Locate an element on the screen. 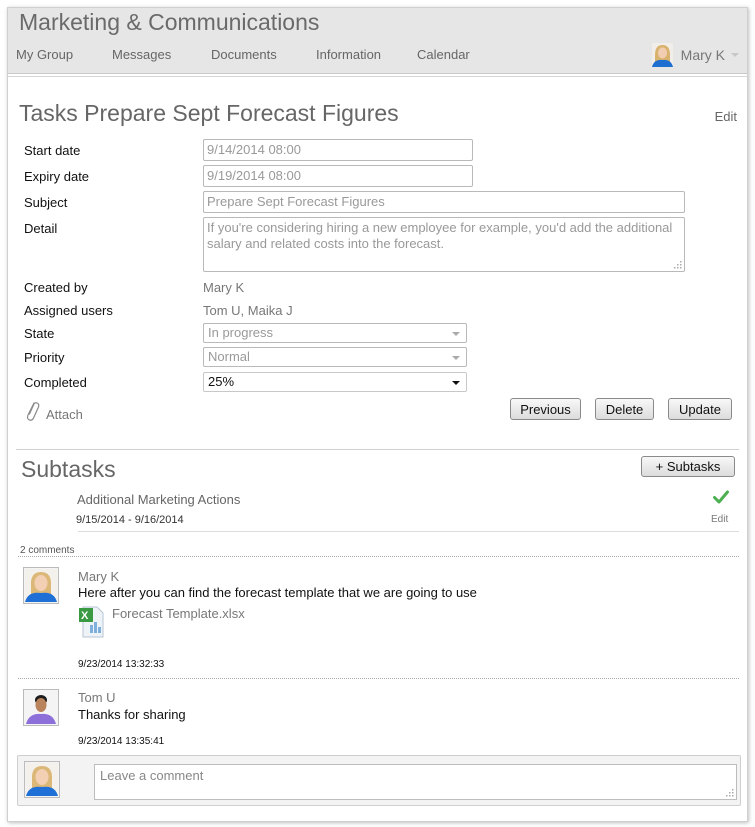 This screenshot has width=755, height=827. subject-label: Subject is located at coordinates (46, 202).